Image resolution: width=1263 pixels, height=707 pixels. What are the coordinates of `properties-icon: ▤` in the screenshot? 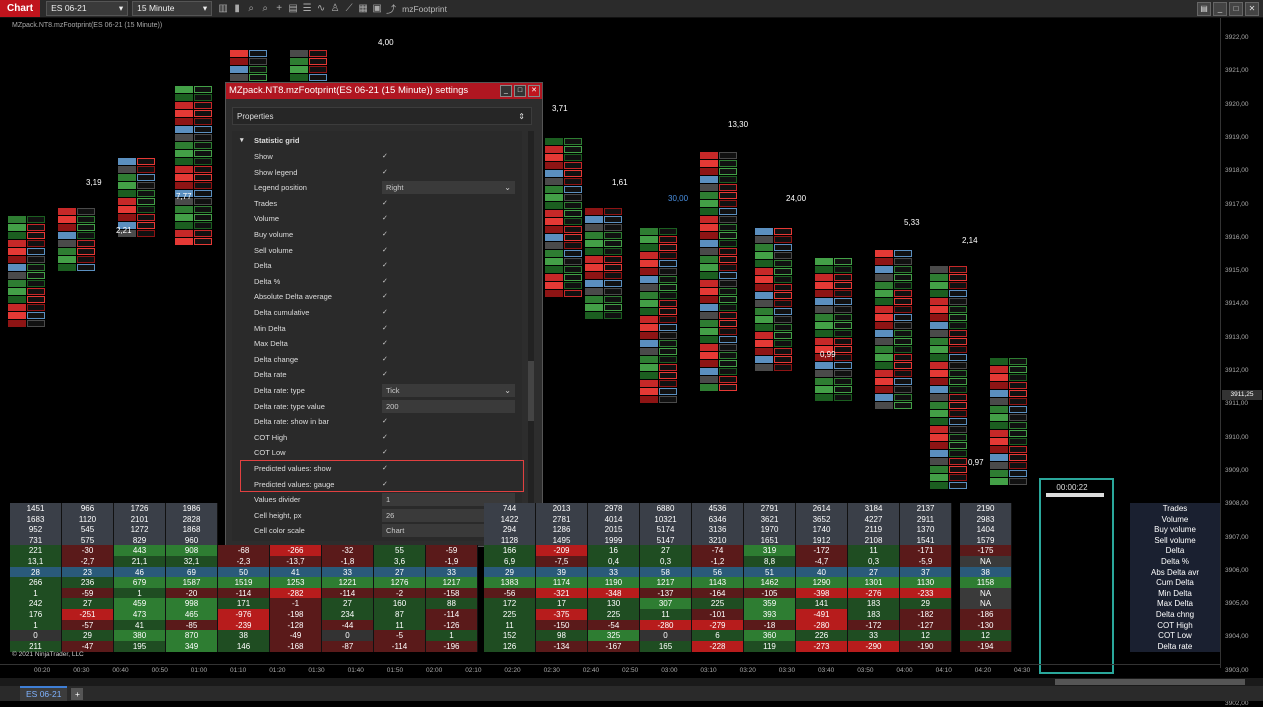 It's located at (293, 8).